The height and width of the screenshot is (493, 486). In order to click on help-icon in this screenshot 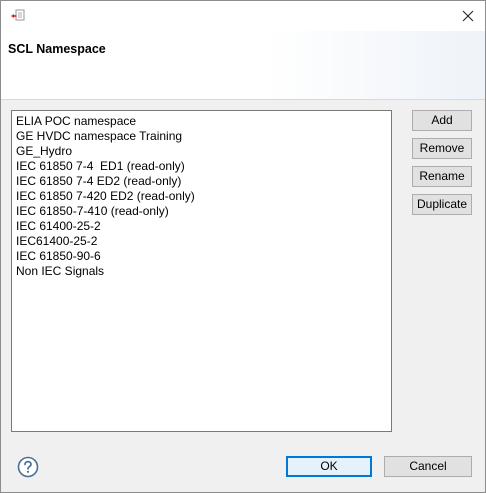, I will do `click(28, 467)`.